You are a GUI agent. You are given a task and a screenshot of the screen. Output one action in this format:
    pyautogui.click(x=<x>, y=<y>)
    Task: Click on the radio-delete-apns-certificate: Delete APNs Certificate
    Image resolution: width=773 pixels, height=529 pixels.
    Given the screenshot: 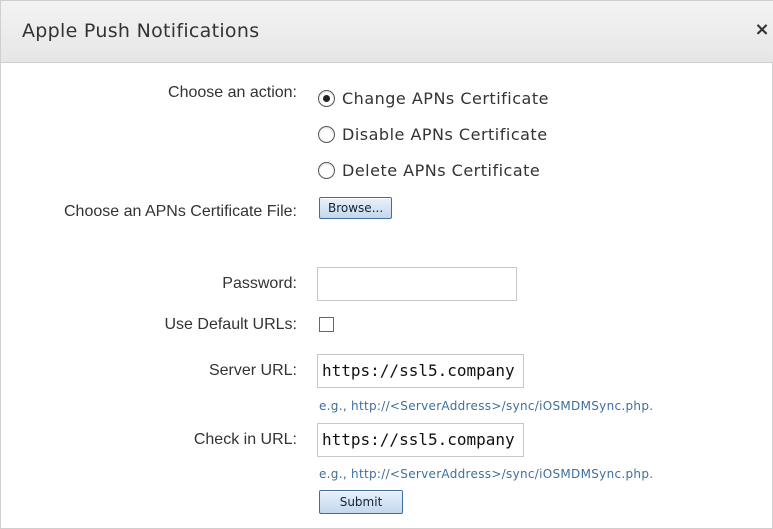 What is the action you would take?
    pyautogui.click(x=429, y=170)
    